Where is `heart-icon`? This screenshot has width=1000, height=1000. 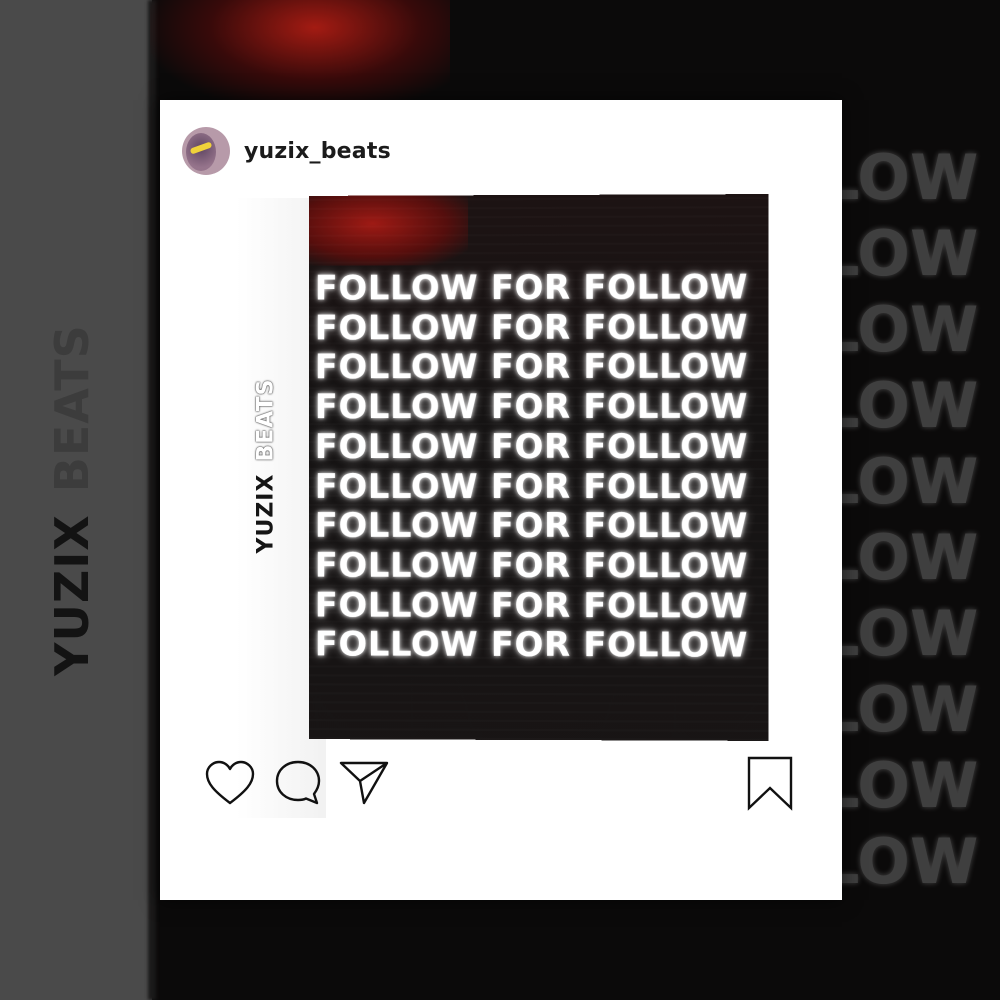 heart-icon is located at coordinates (230, 782).